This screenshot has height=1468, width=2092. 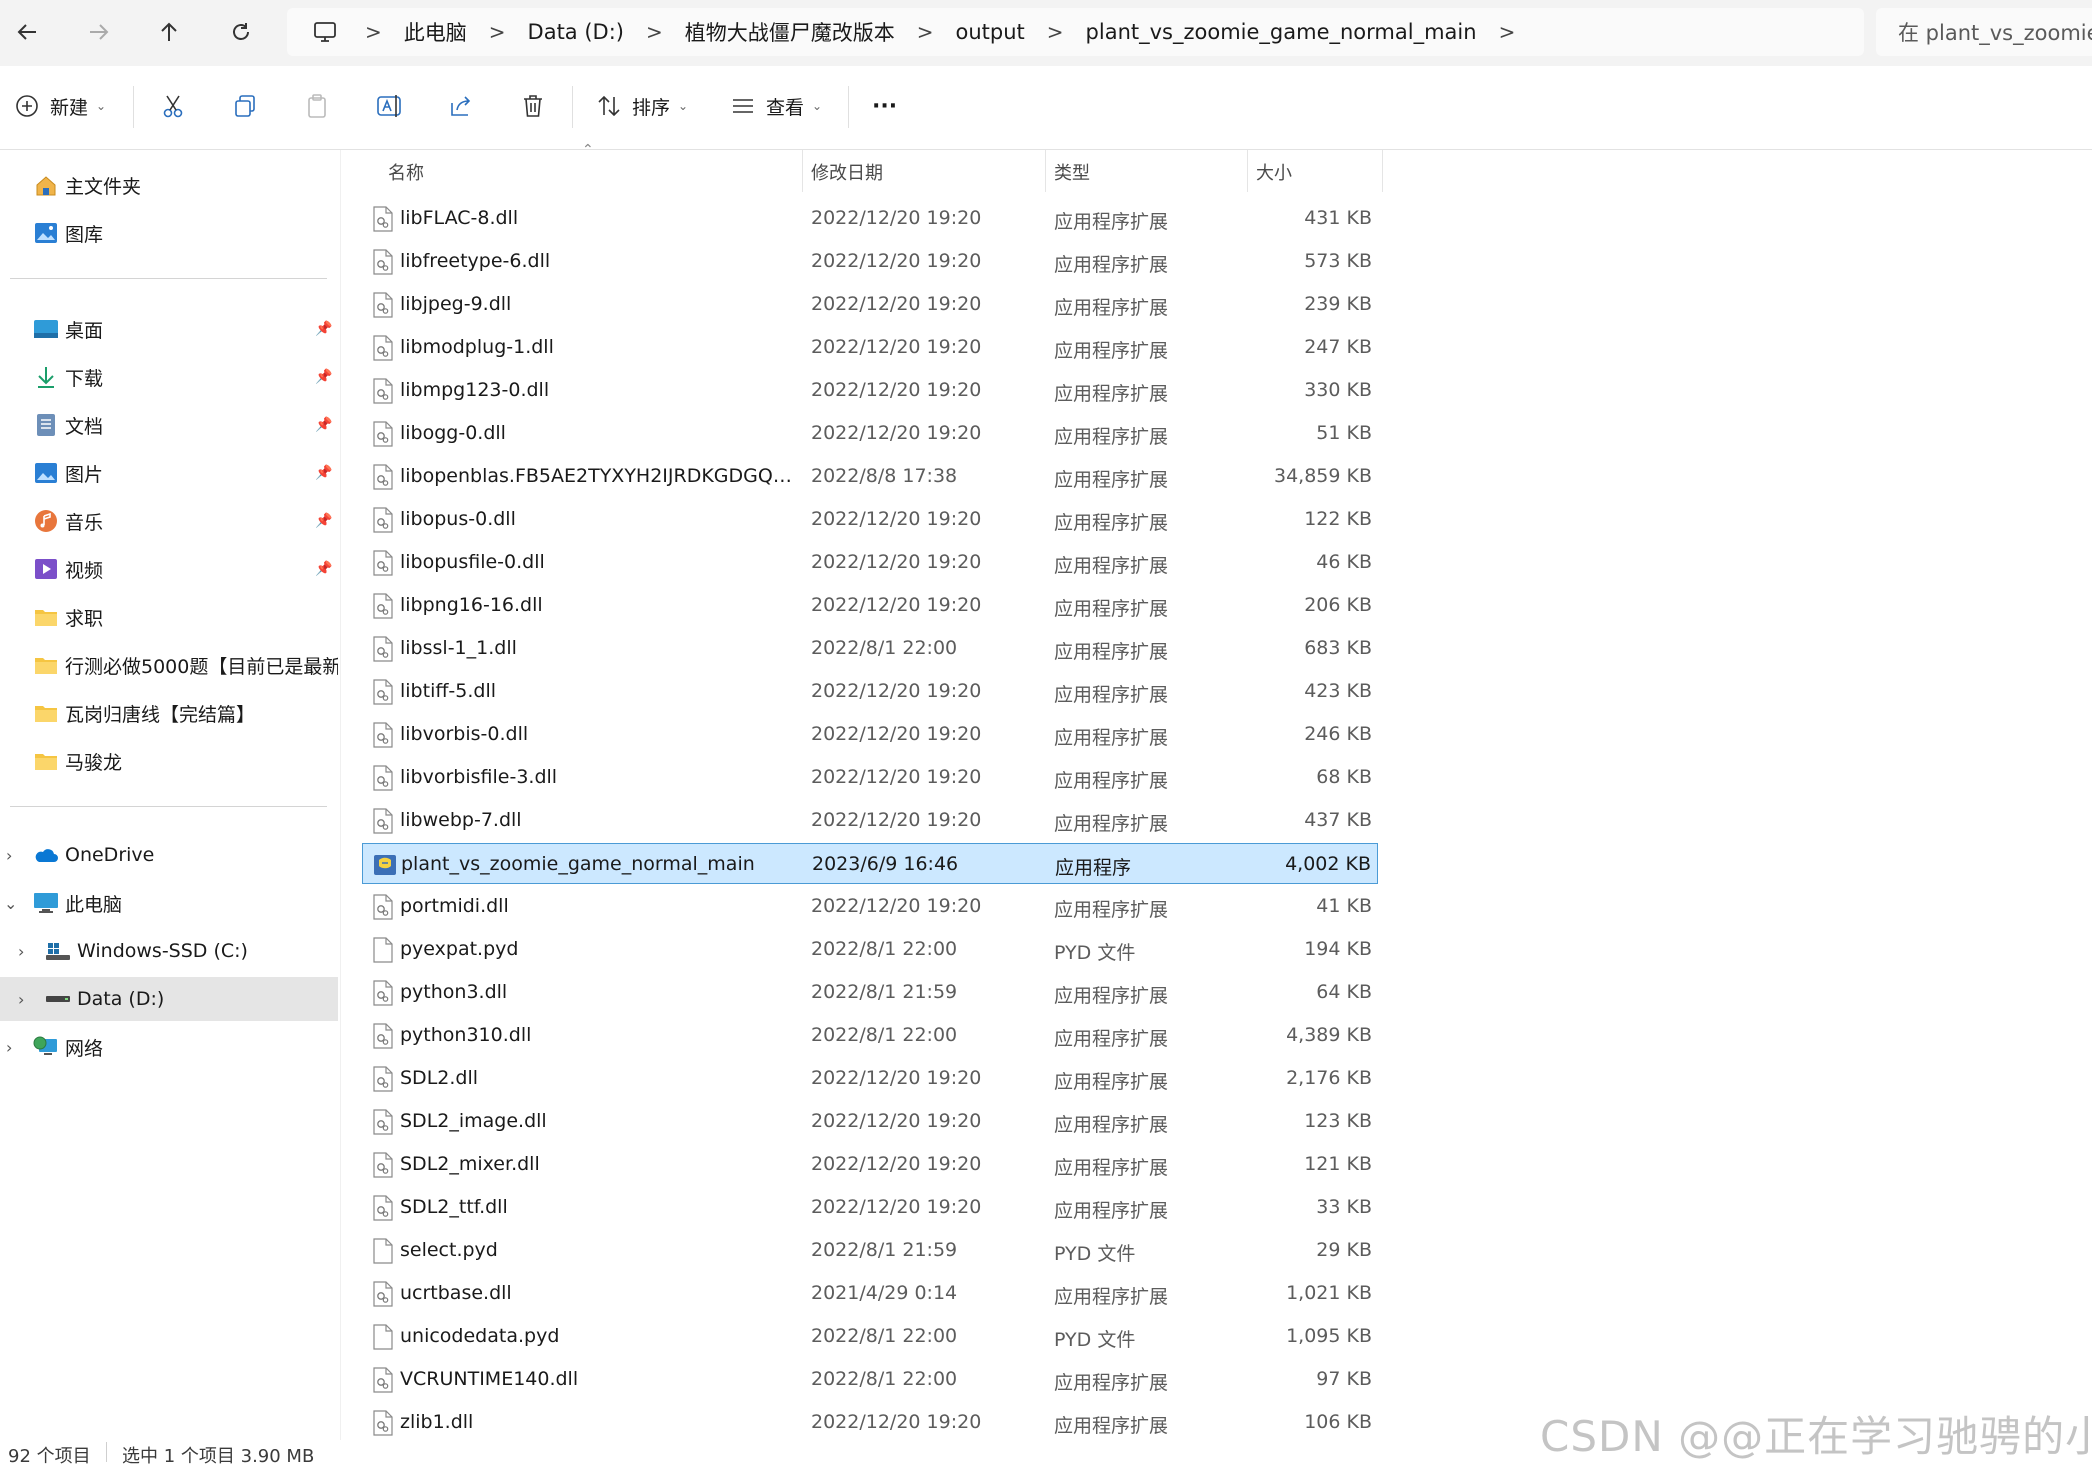 What do you see at coordinates (10, 903) in the screenshot?
I see `chevron-down-icon: ⌄` at bounding box center [10, 903].